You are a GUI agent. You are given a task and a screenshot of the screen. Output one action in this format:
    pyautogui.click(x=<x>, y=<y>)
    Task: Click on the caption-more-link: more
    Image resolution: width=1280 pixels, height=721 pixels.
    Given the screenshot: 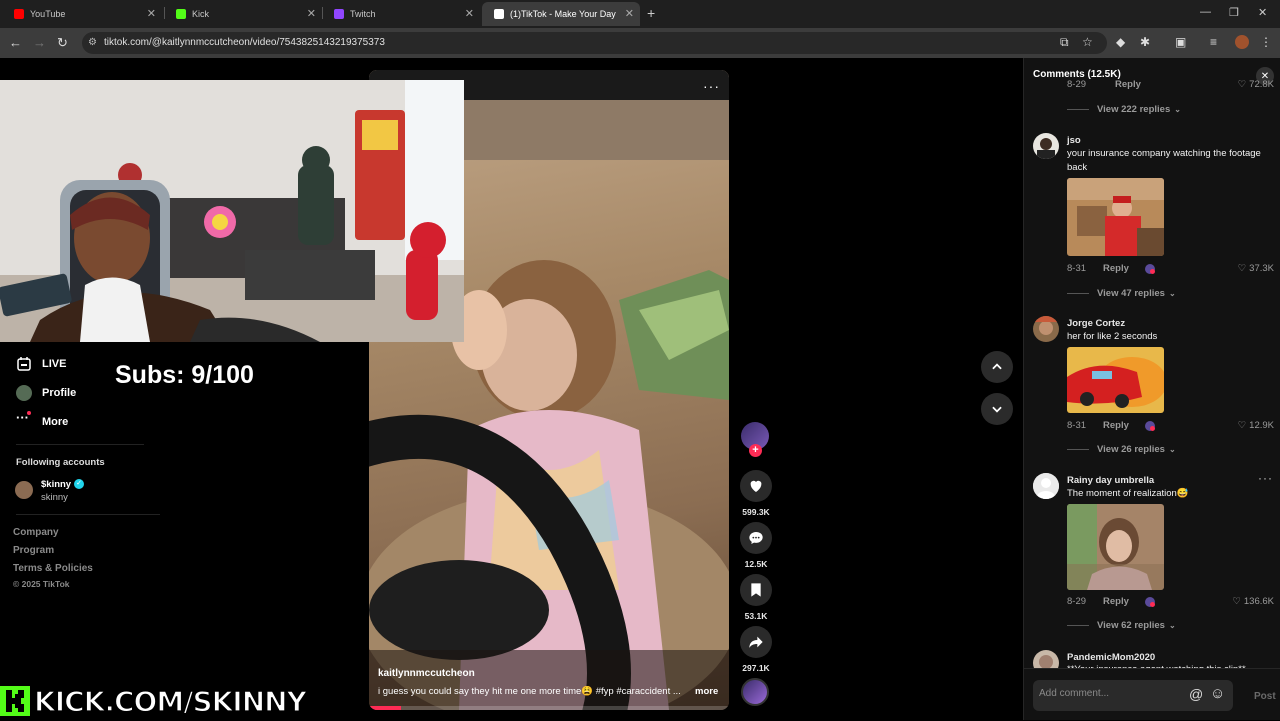 What is the action you would take?
    pyautogui.click(x=706, y=691)
    